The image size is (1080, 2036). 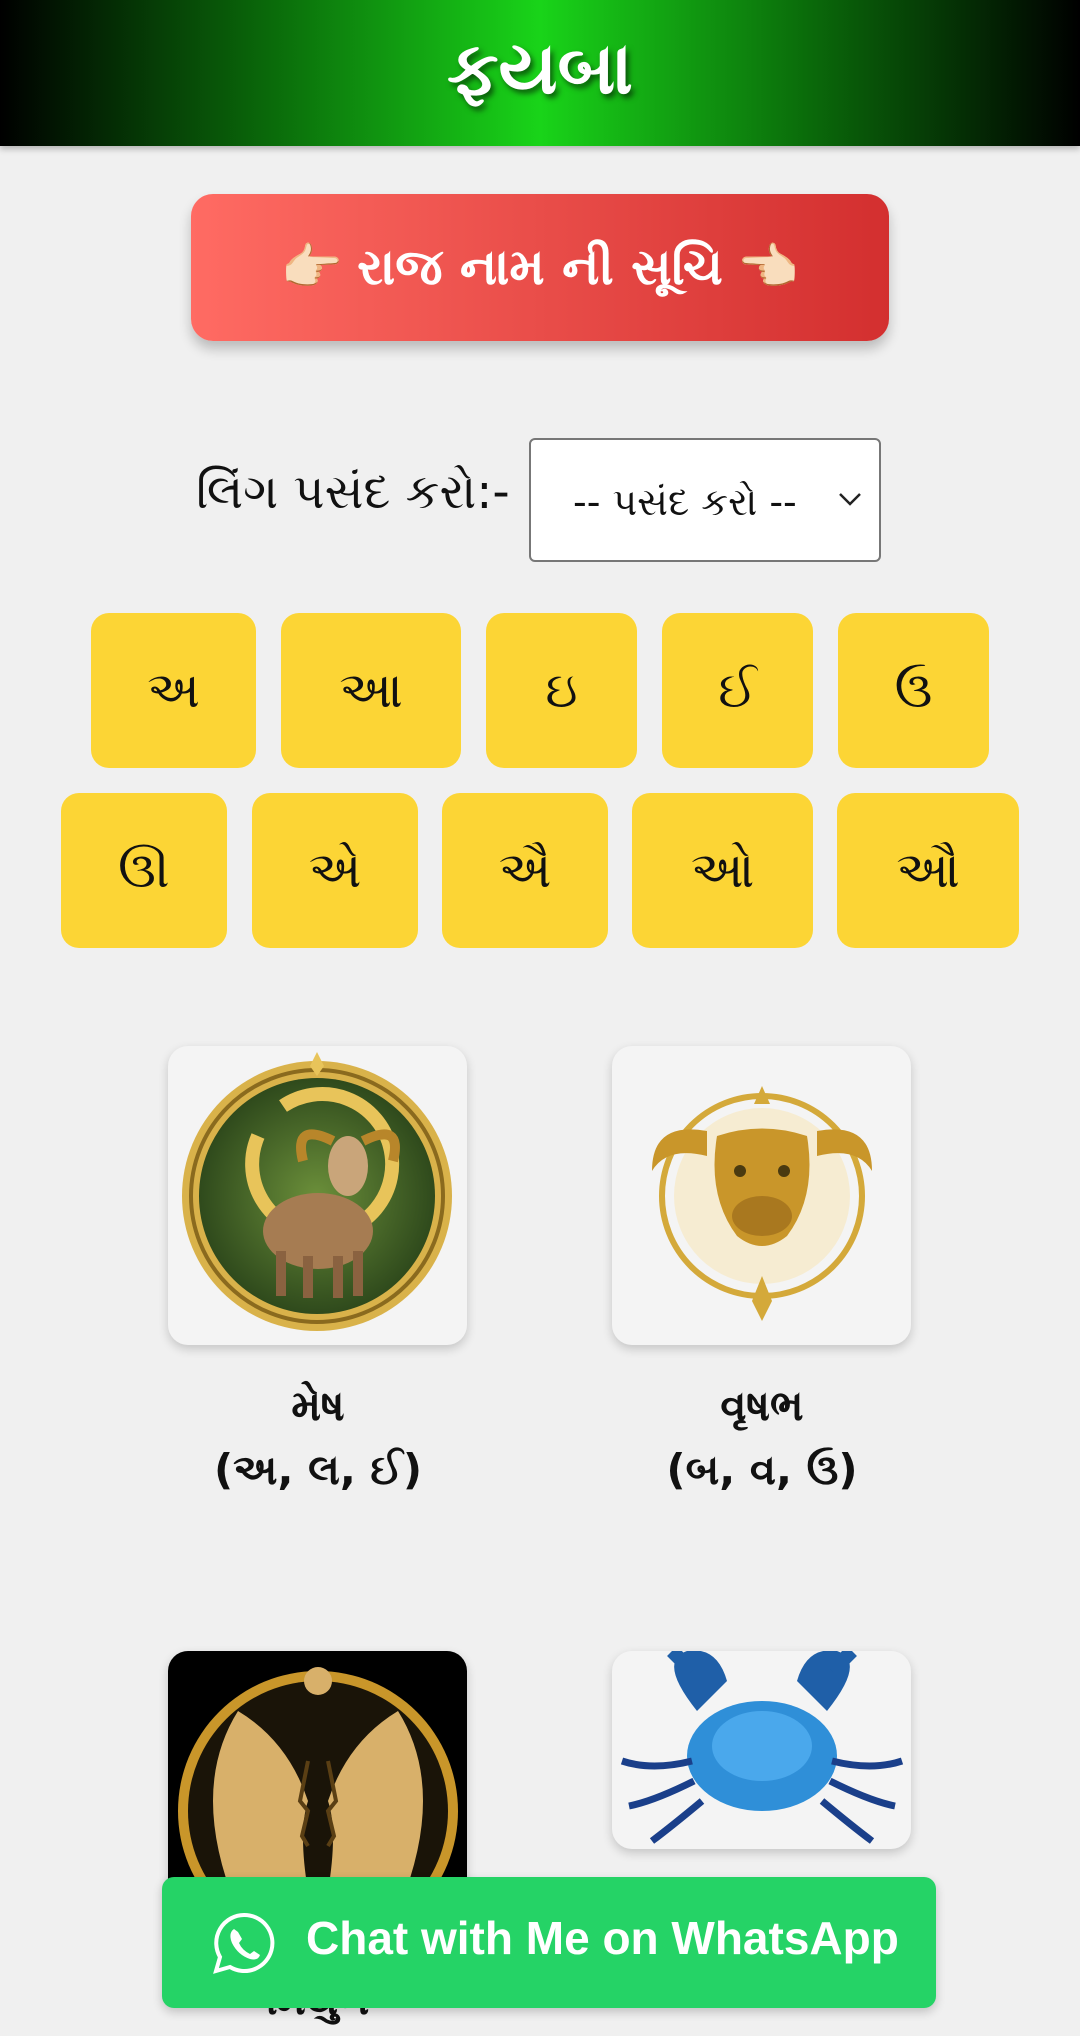 I want to click on sign-card-vrushabh, so click(x=761, y=1195).